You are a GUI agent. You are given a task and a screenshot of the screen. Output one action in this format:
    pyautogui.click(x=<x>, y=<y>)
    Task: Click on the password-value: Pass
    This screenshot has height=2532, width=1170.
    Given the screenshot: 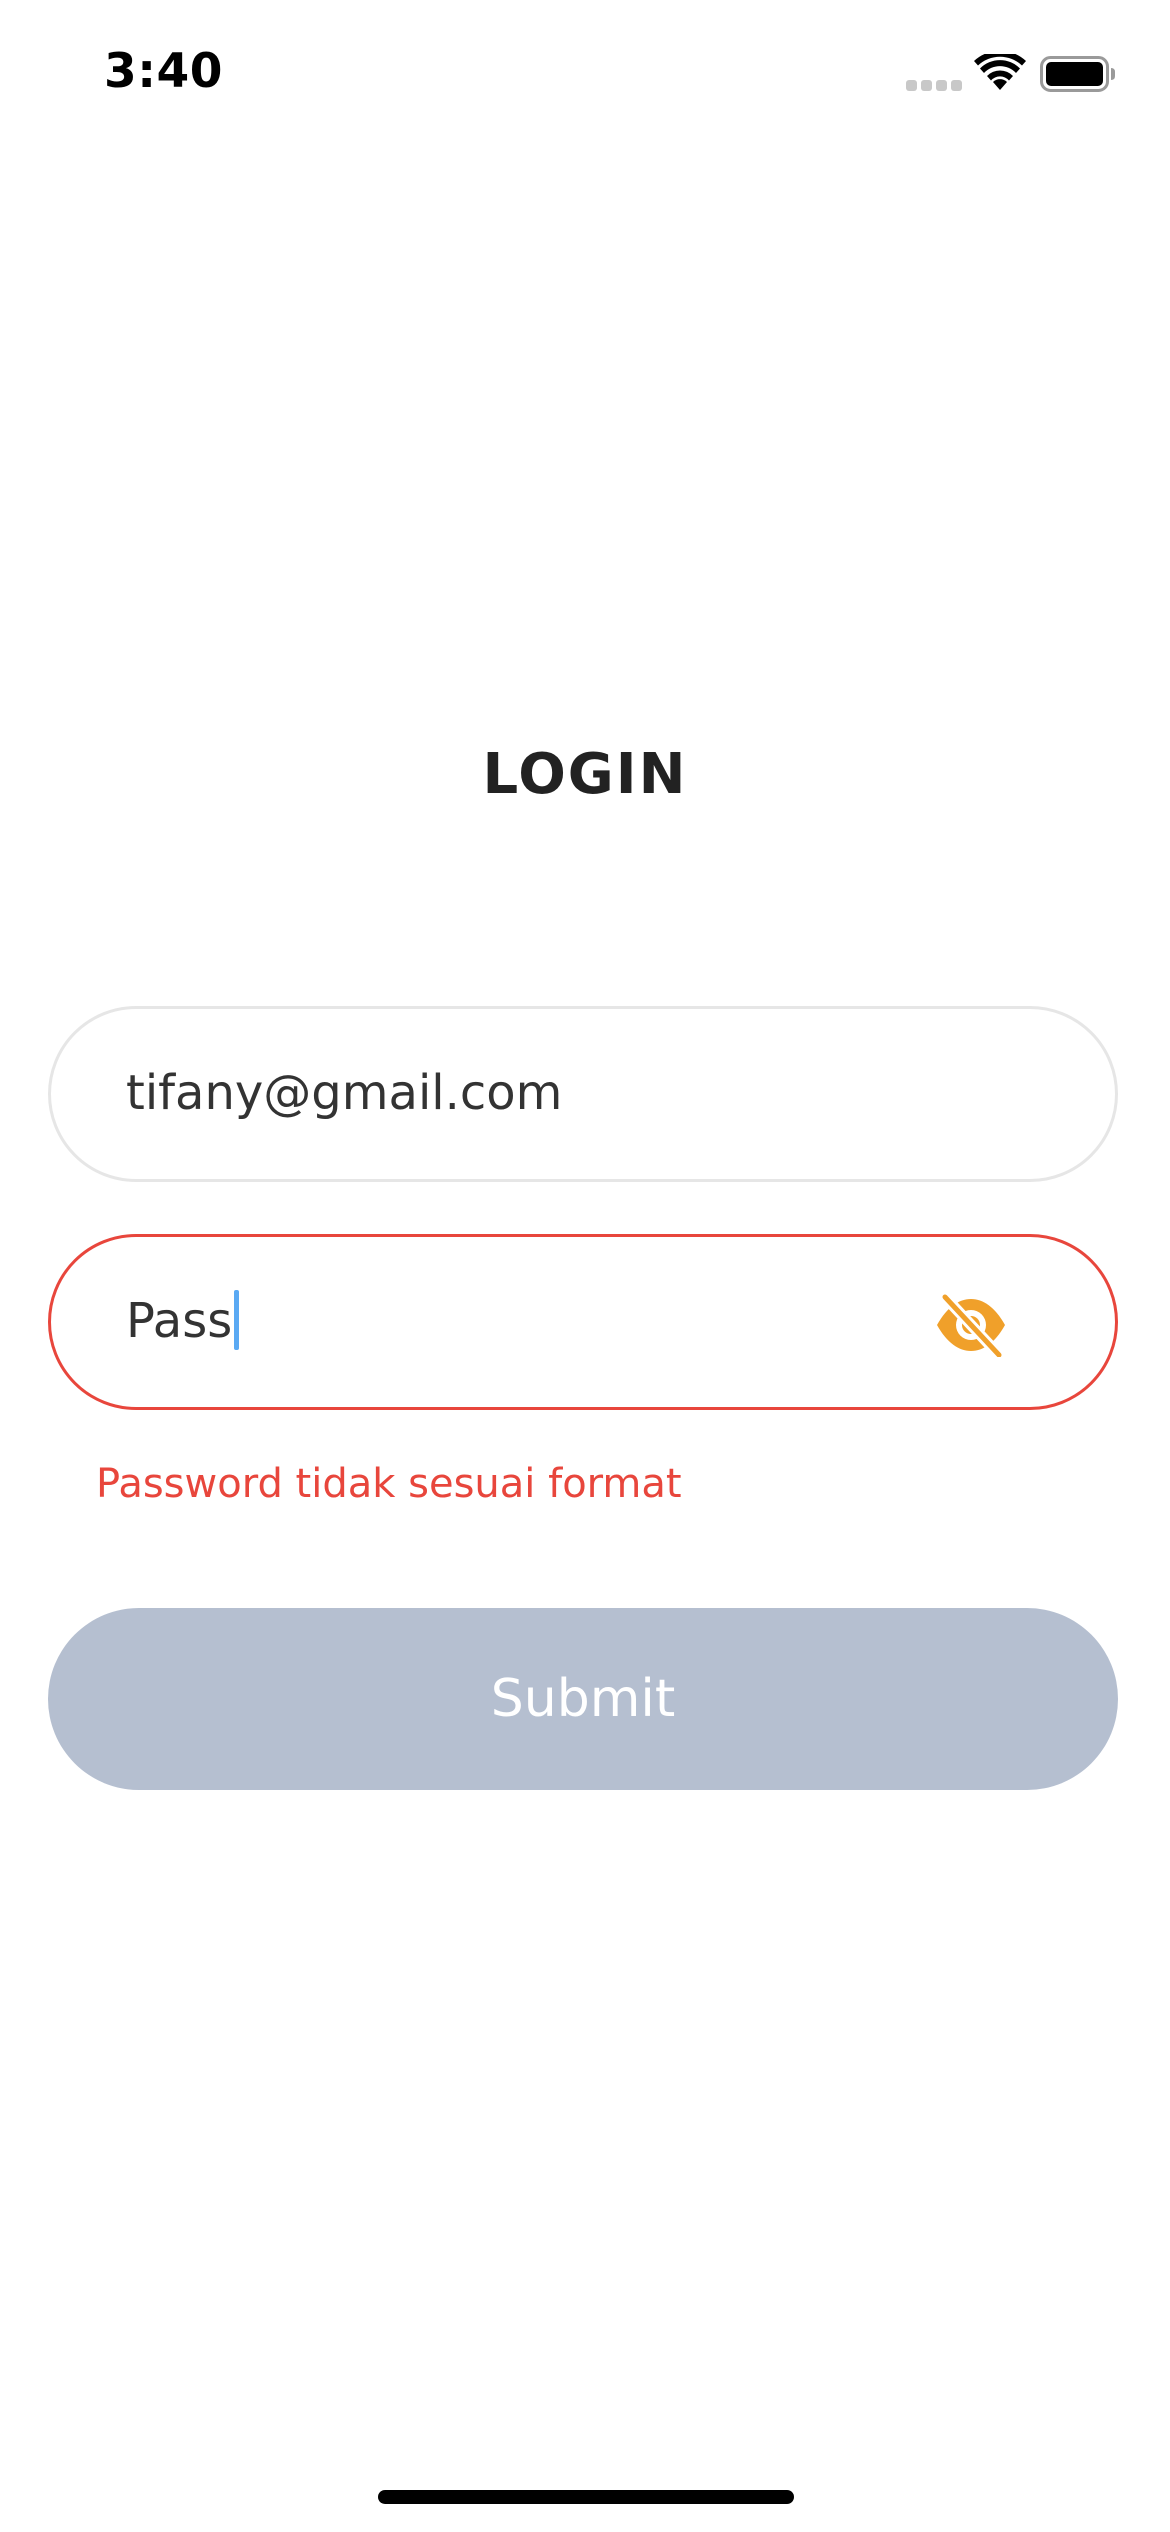 What is the action you would take?
    pyautogui.click(x=183, y=1321)
    